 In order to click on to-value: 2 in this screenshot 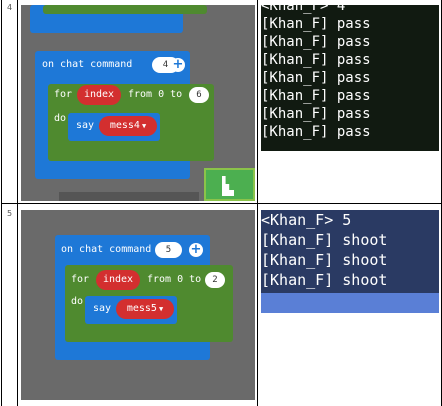, I will do `click(215, 280)`.